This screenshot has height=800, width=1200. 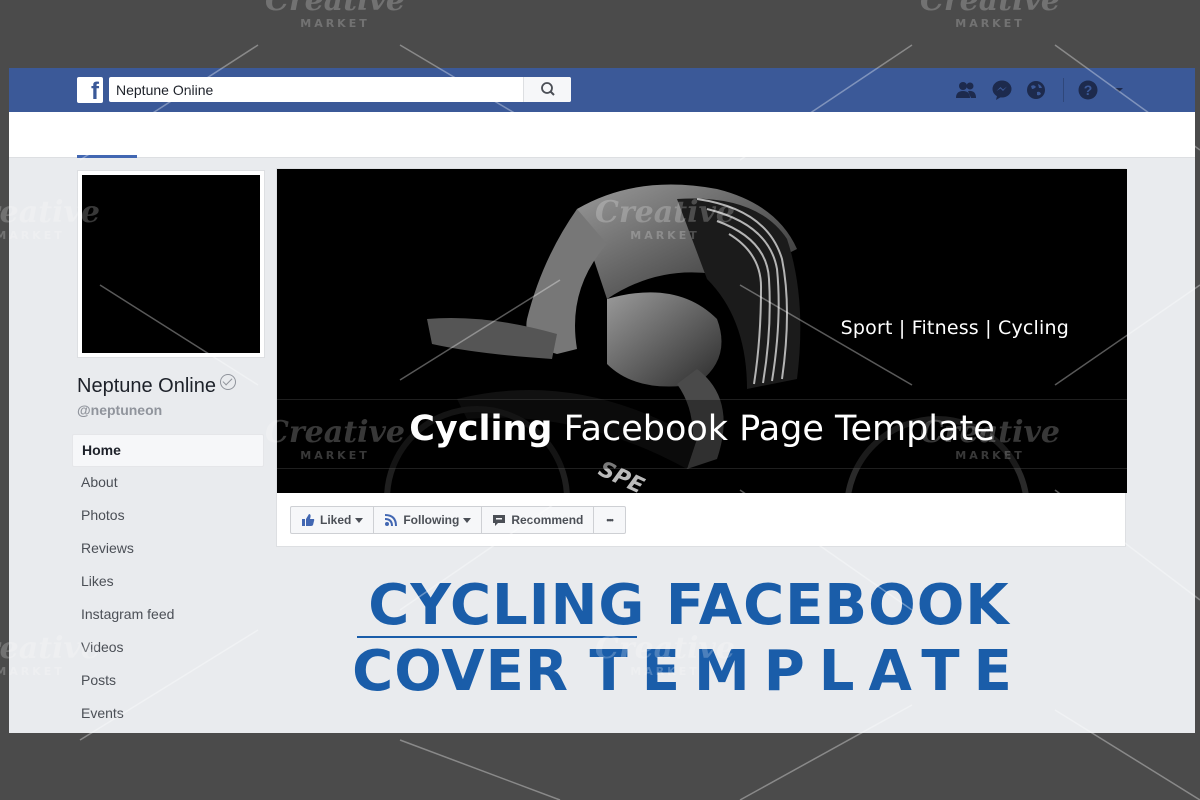 I want to click on promo-line-2-a: COVER, so click(x=461, y=671).